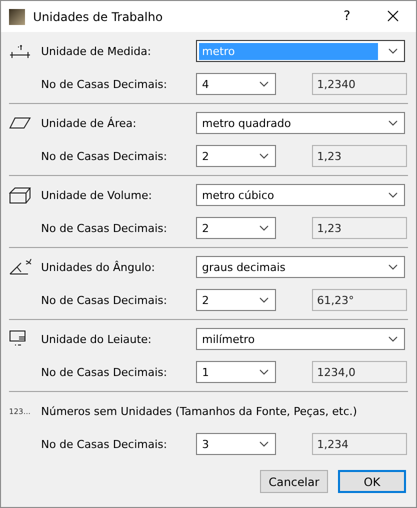 The image size is (417, 508). I want to click on unit-label: Unidade de Medida:, so click(96, 51).